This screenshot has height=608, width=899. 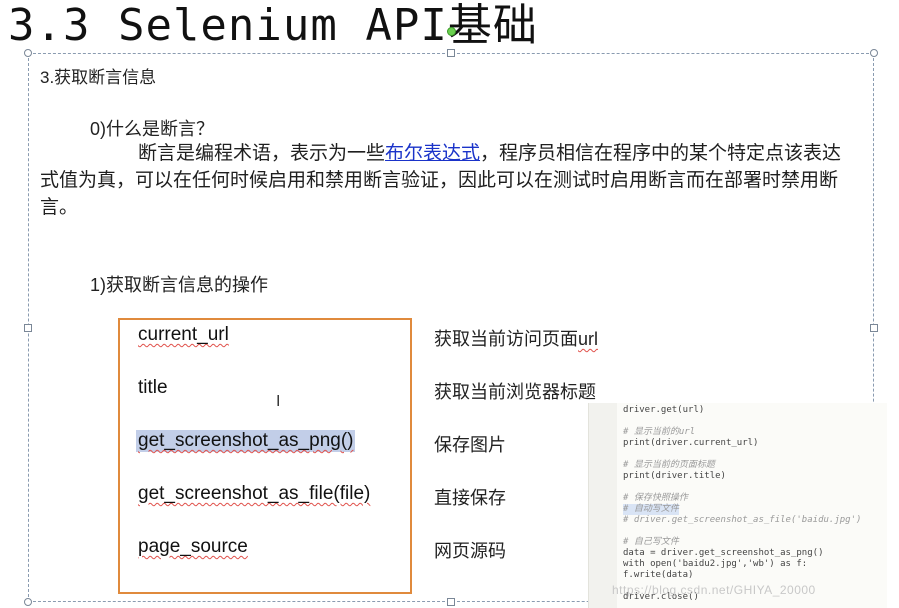 I want to click on code-line: driver.get(url), so click(x=664, y=410).